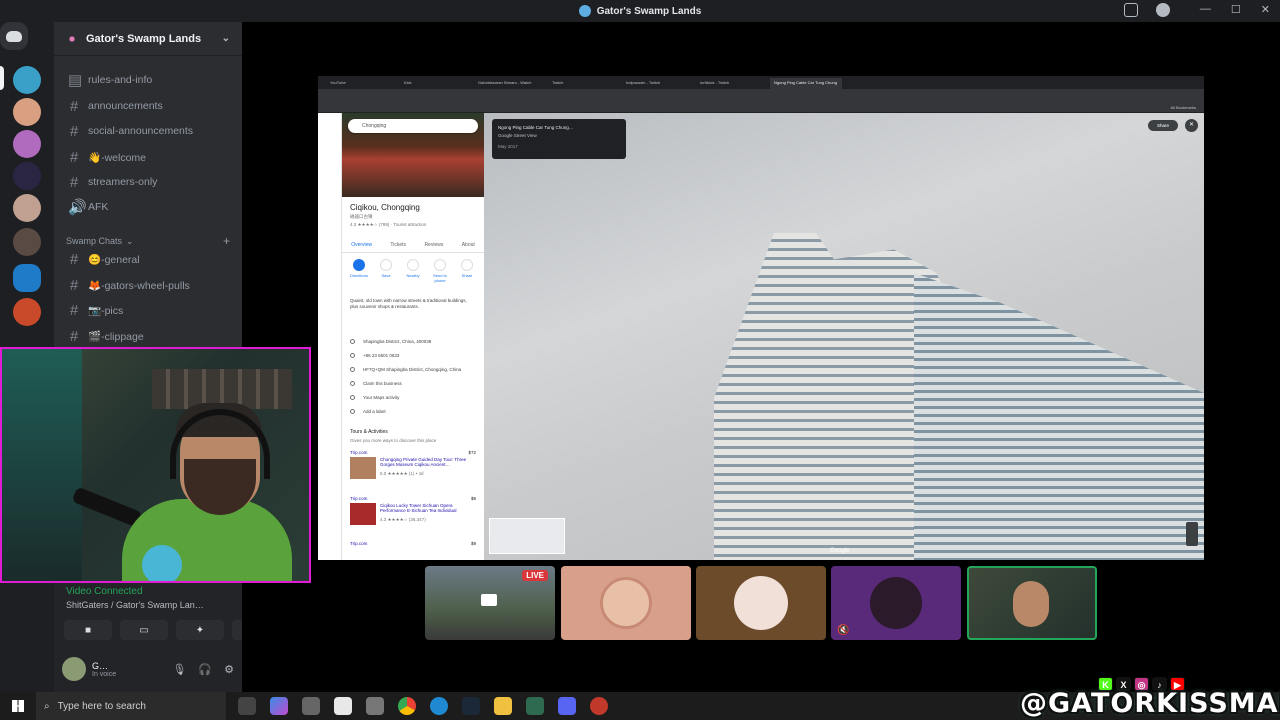  Describe the element at coordinates (468, 245) in the screenshot. I see `tab-about: About` at that location.